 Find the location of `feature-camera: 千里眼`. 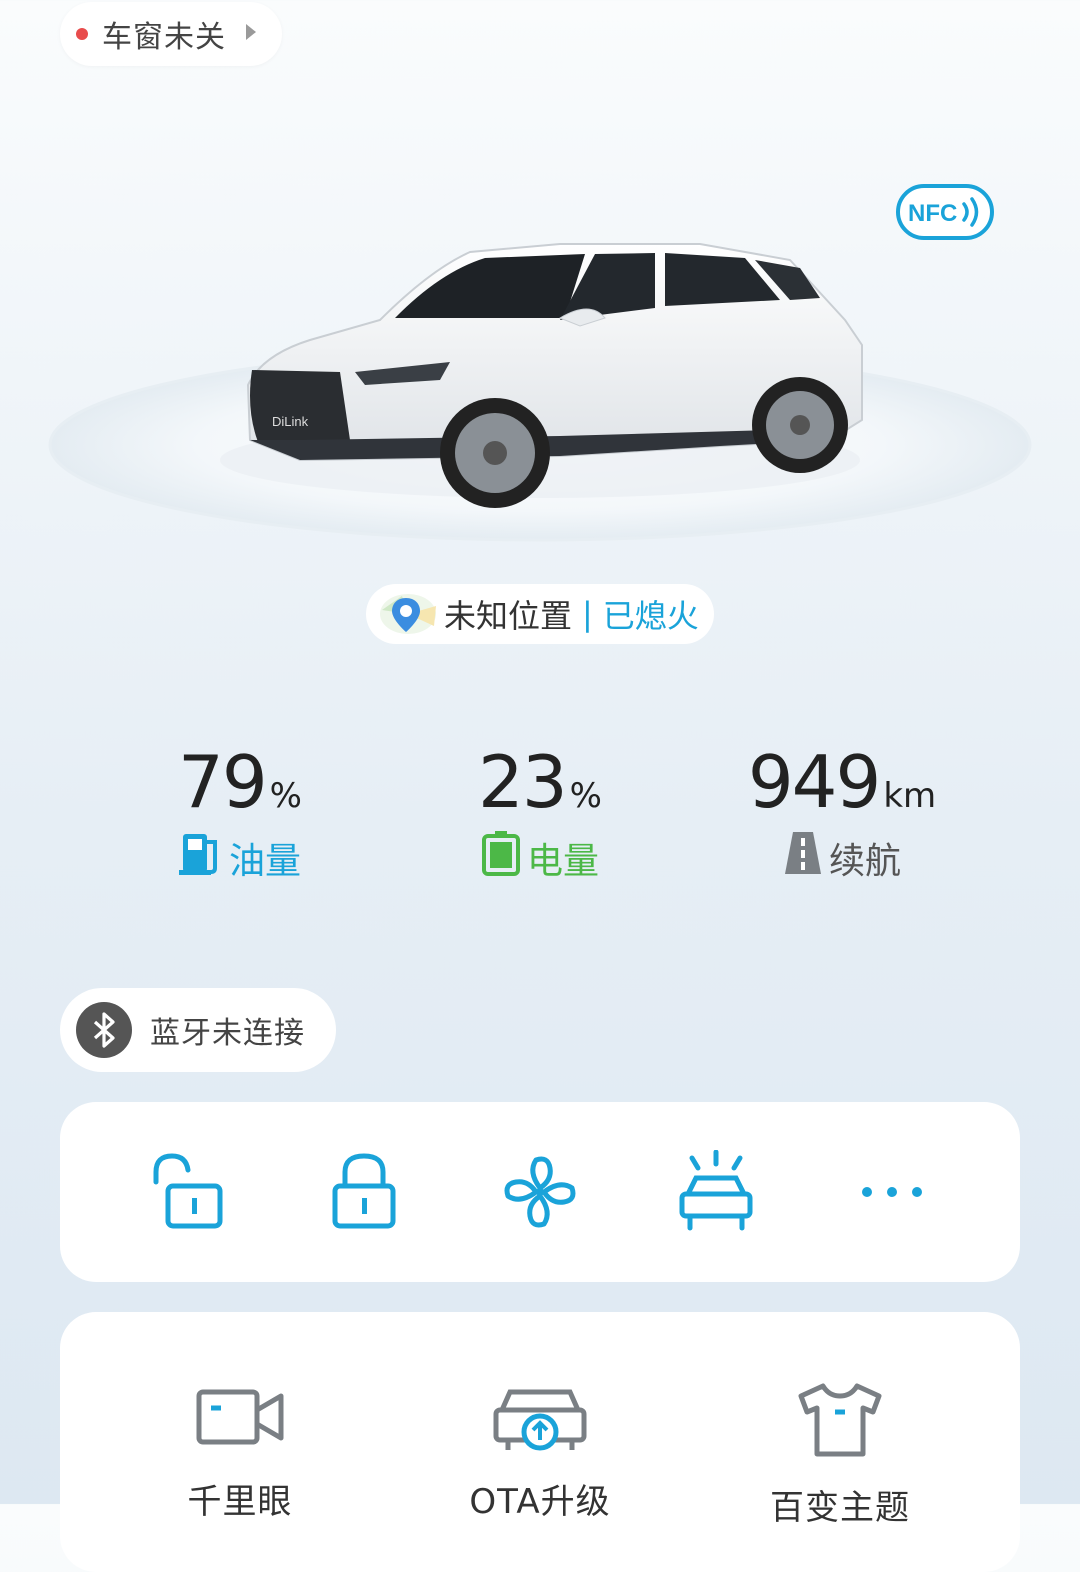

feature-camera: 千里眼 is located at coordinates (240, 1452).